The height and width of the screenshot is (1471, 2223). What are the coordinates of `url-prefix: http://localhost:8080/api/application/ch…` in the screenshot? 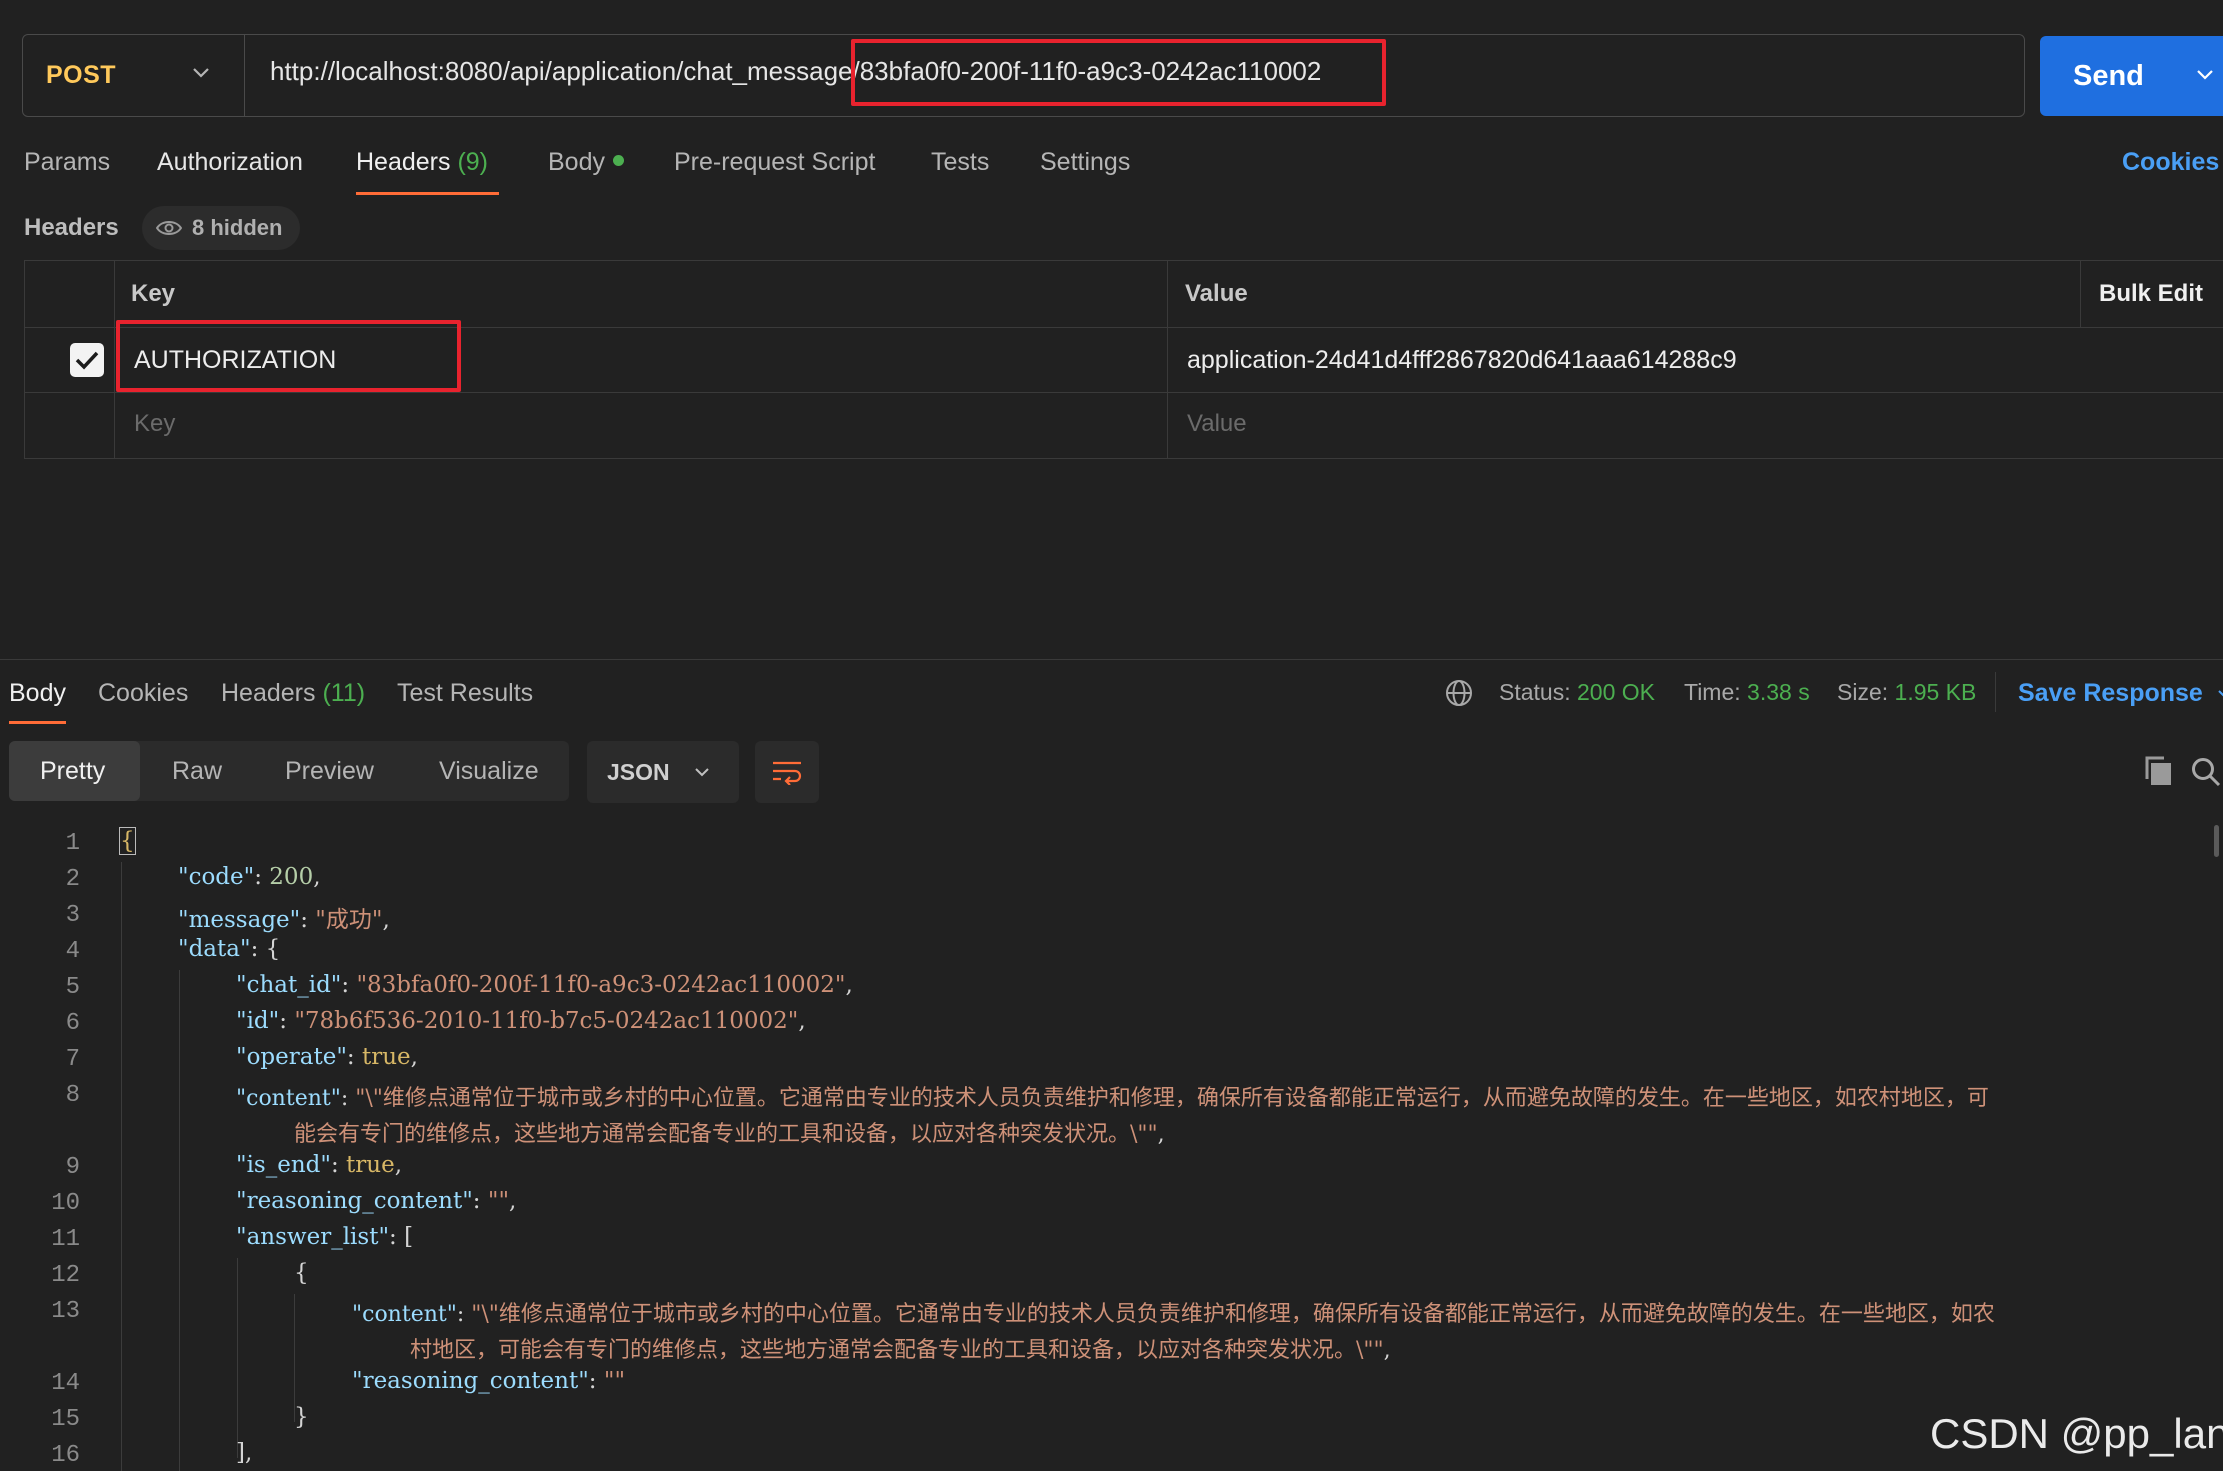 It's located at (561, 71).